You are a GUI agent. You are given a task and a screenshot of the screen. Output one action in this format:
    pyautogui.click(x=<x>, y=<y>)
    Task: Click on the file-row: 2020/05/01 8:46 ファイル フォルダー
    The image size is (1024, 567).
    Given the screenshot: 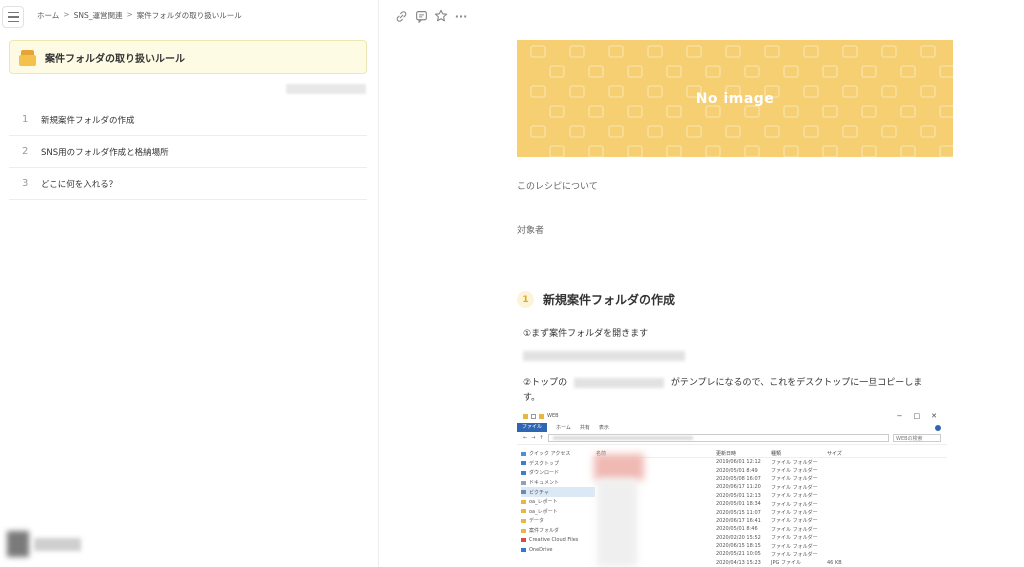 What is the action you would take?
    pyautogui.click(x=770, y=529)
    